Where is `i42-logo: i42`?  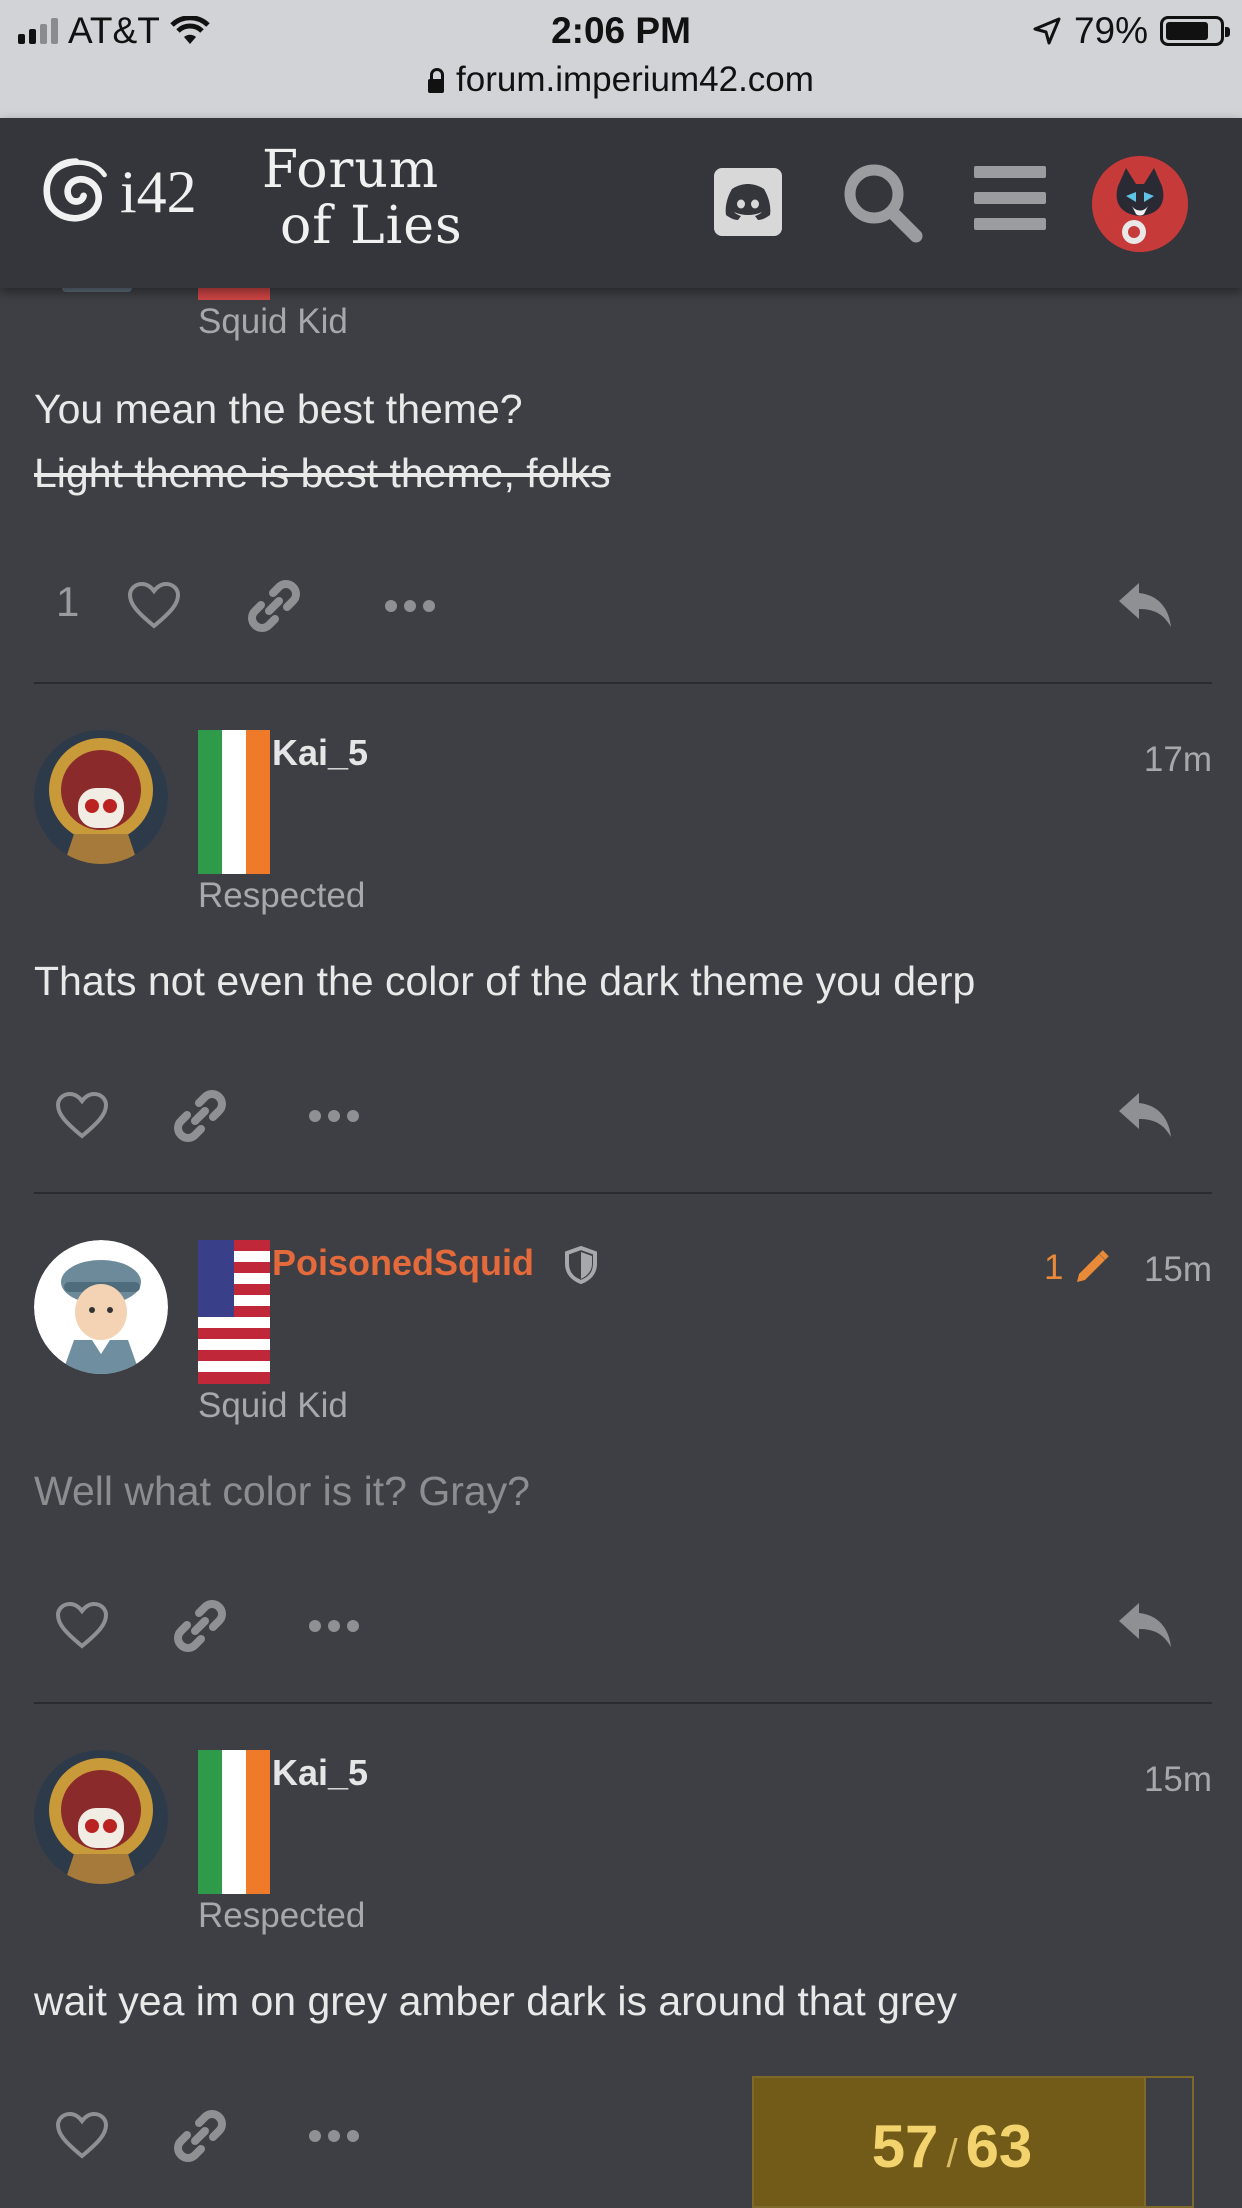
i42-logo: i42 is located at coordinates (117, 192).